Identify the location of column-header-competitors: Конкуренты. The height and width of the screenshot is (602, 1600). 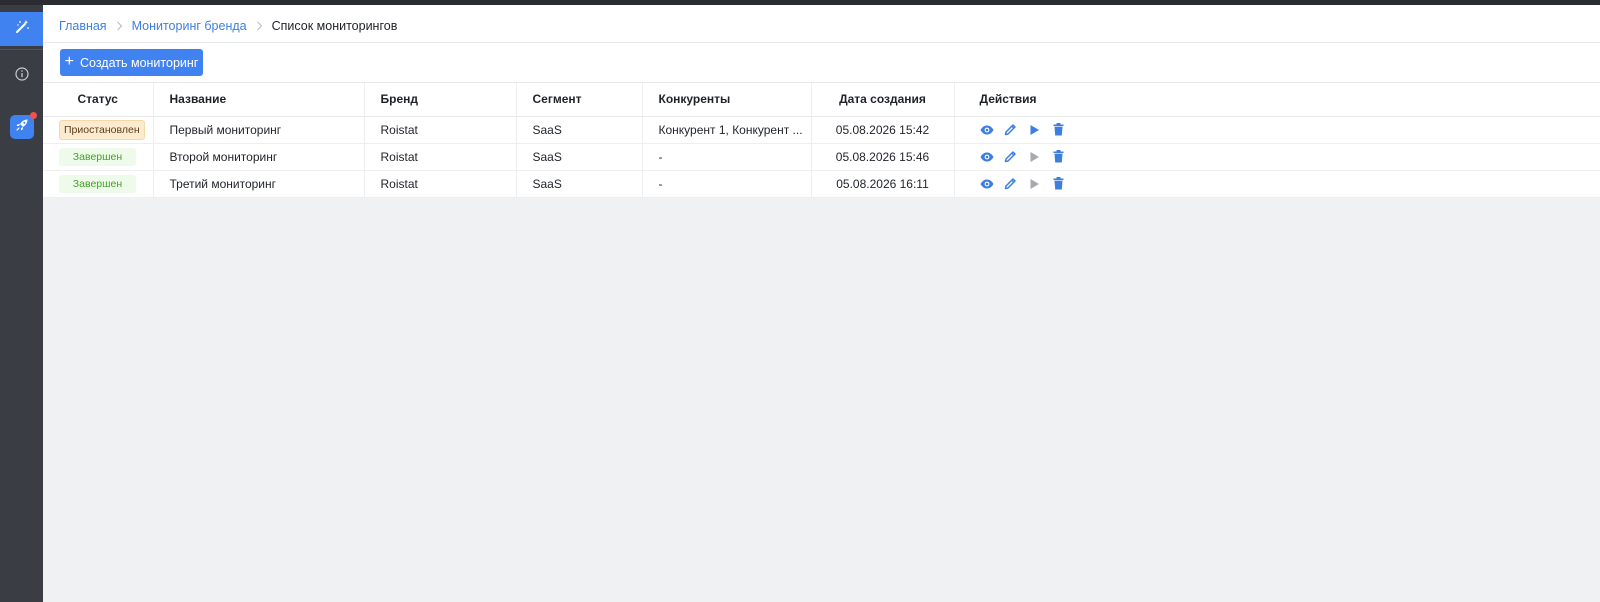
(726, 100).